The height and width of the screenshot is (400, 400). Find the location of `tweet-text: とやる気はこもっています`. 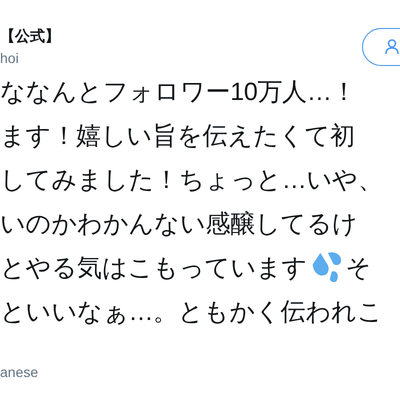

tweet-text: とやる気はこもっています is located at coordinates (154, 268).